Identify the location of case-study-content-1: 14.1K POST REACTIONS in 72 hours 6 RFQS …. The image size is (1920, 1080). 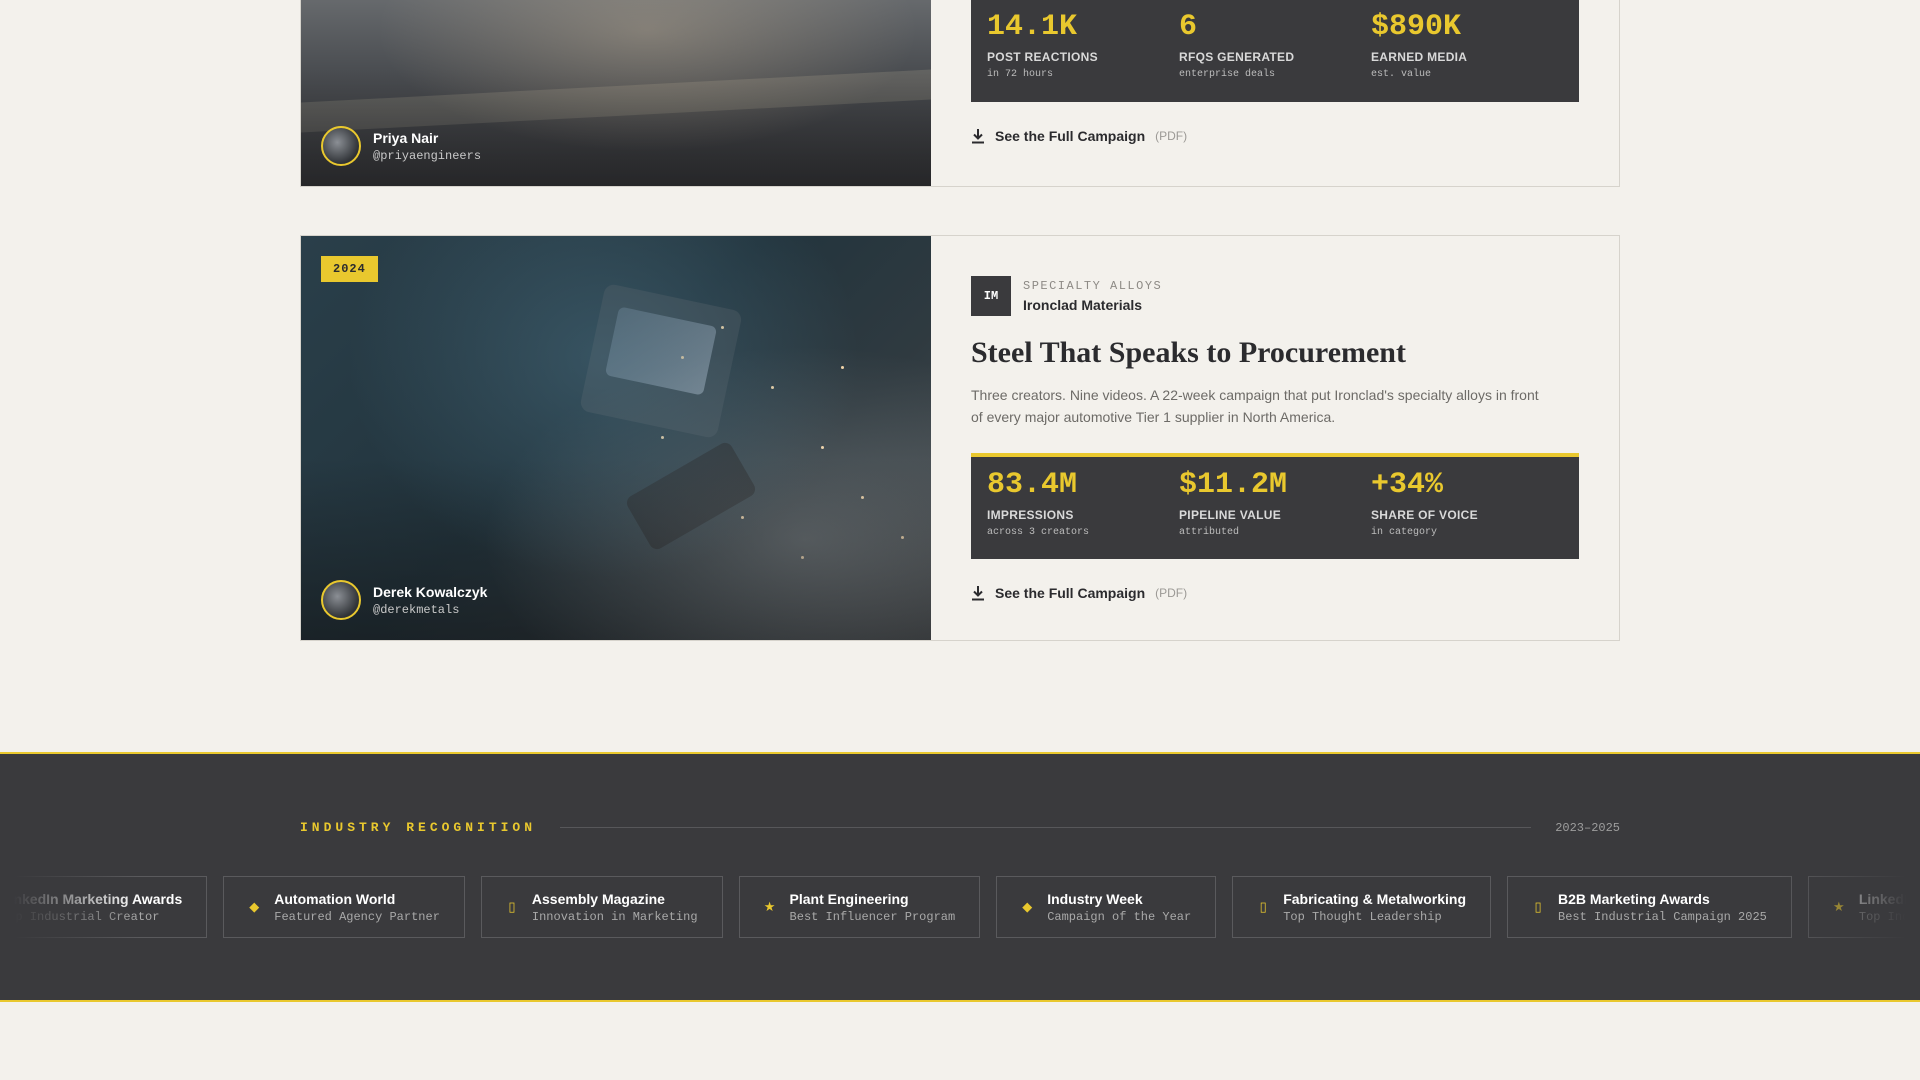
(1275, 93).